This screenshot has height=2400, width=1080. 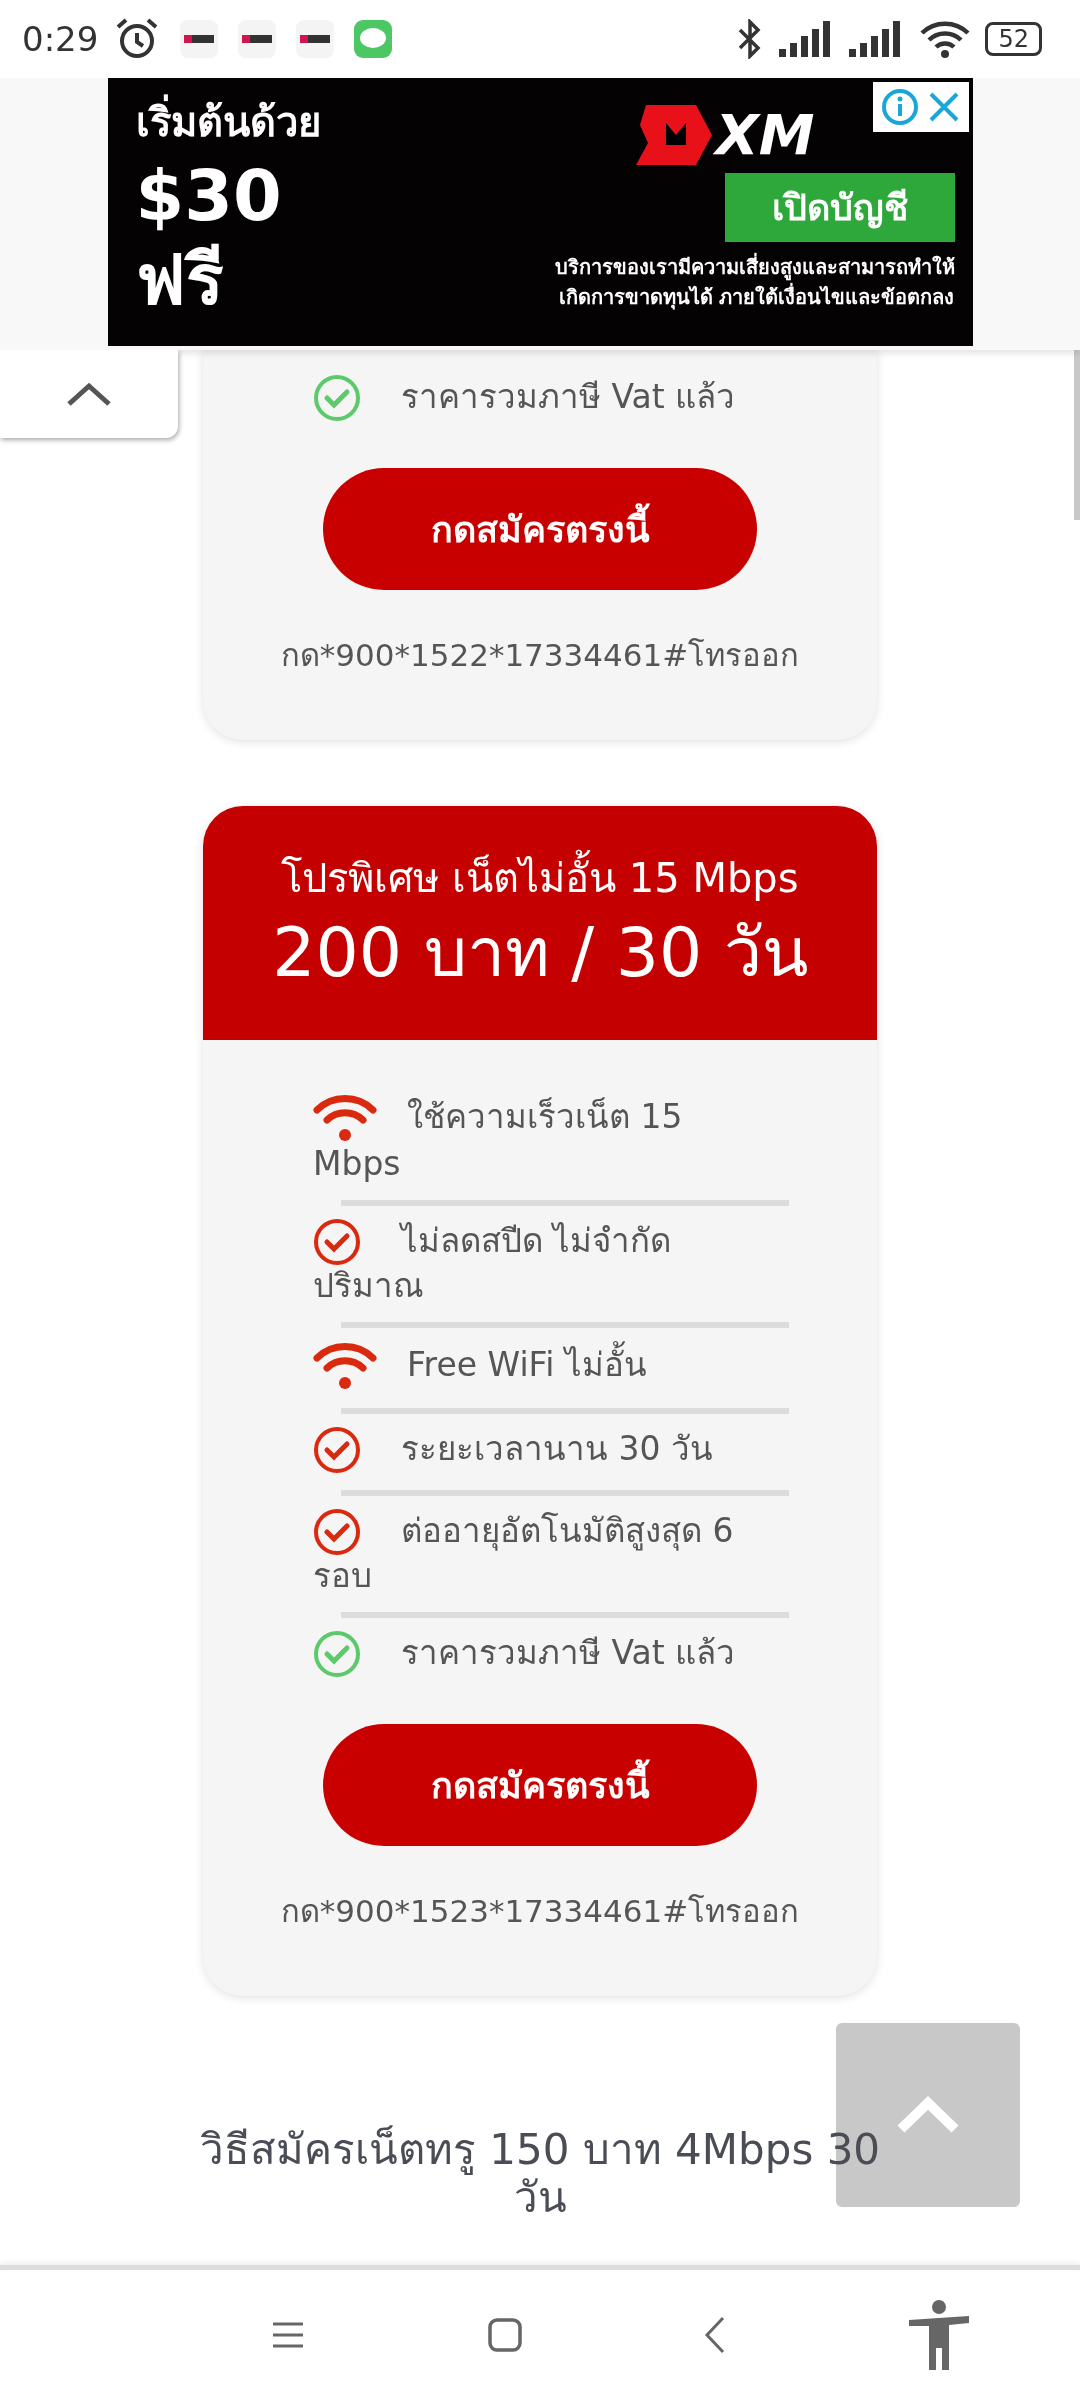 What do you see at coordinates (899, 107) in the screenshot?
I see `info-icon` at bounding box center [899, 107].